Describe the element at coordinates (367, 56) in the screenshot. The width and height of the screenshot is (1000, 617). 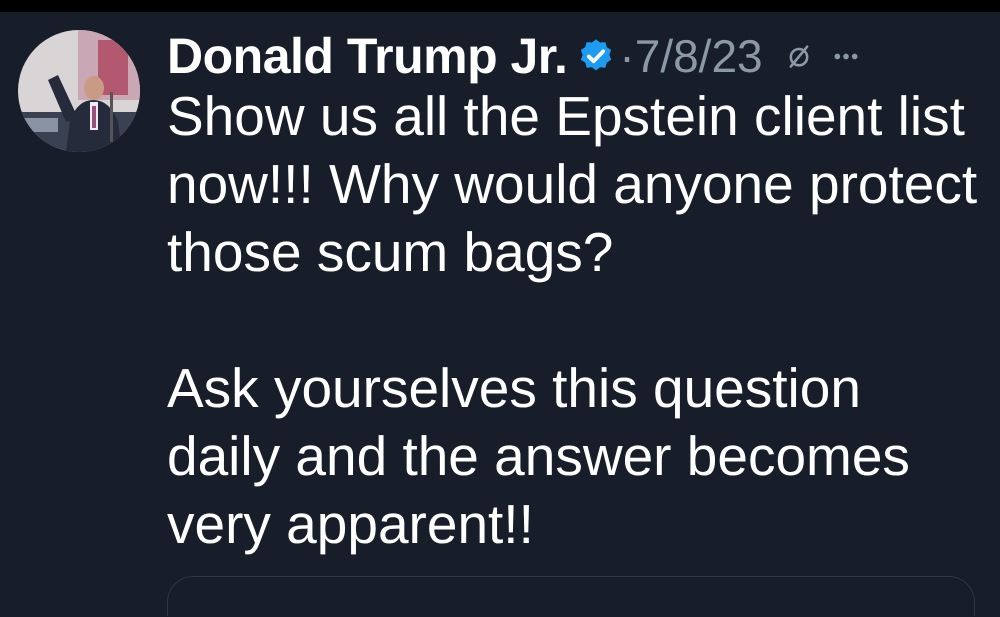
I see `author-name: Donald Trump Jr.` at that location.